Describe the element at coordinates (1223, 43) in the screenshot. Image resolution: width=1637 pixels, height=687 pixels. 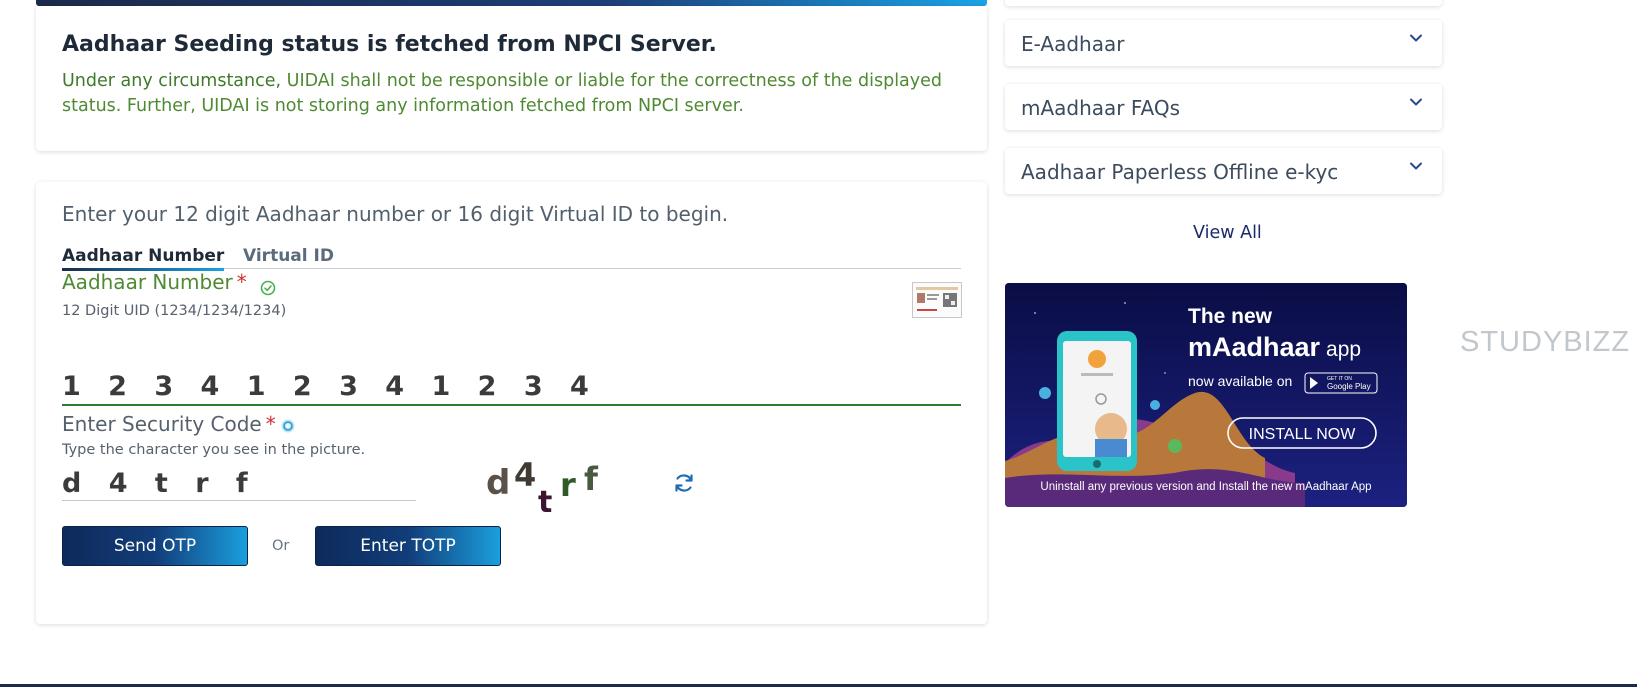
I see `accordion-item-e-aadhaar: E-Aadhaar` at that location.